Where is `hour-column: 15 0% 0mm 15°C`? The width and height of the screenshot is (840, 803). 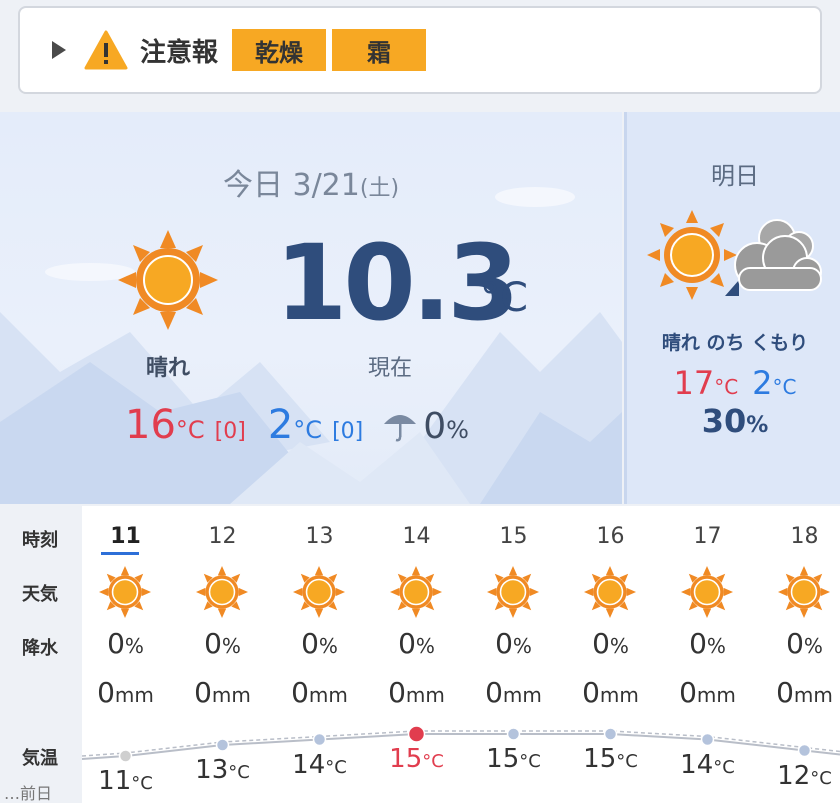
hour-column: 15 0% 0mm 15°C is located at coordinates (513, 654).